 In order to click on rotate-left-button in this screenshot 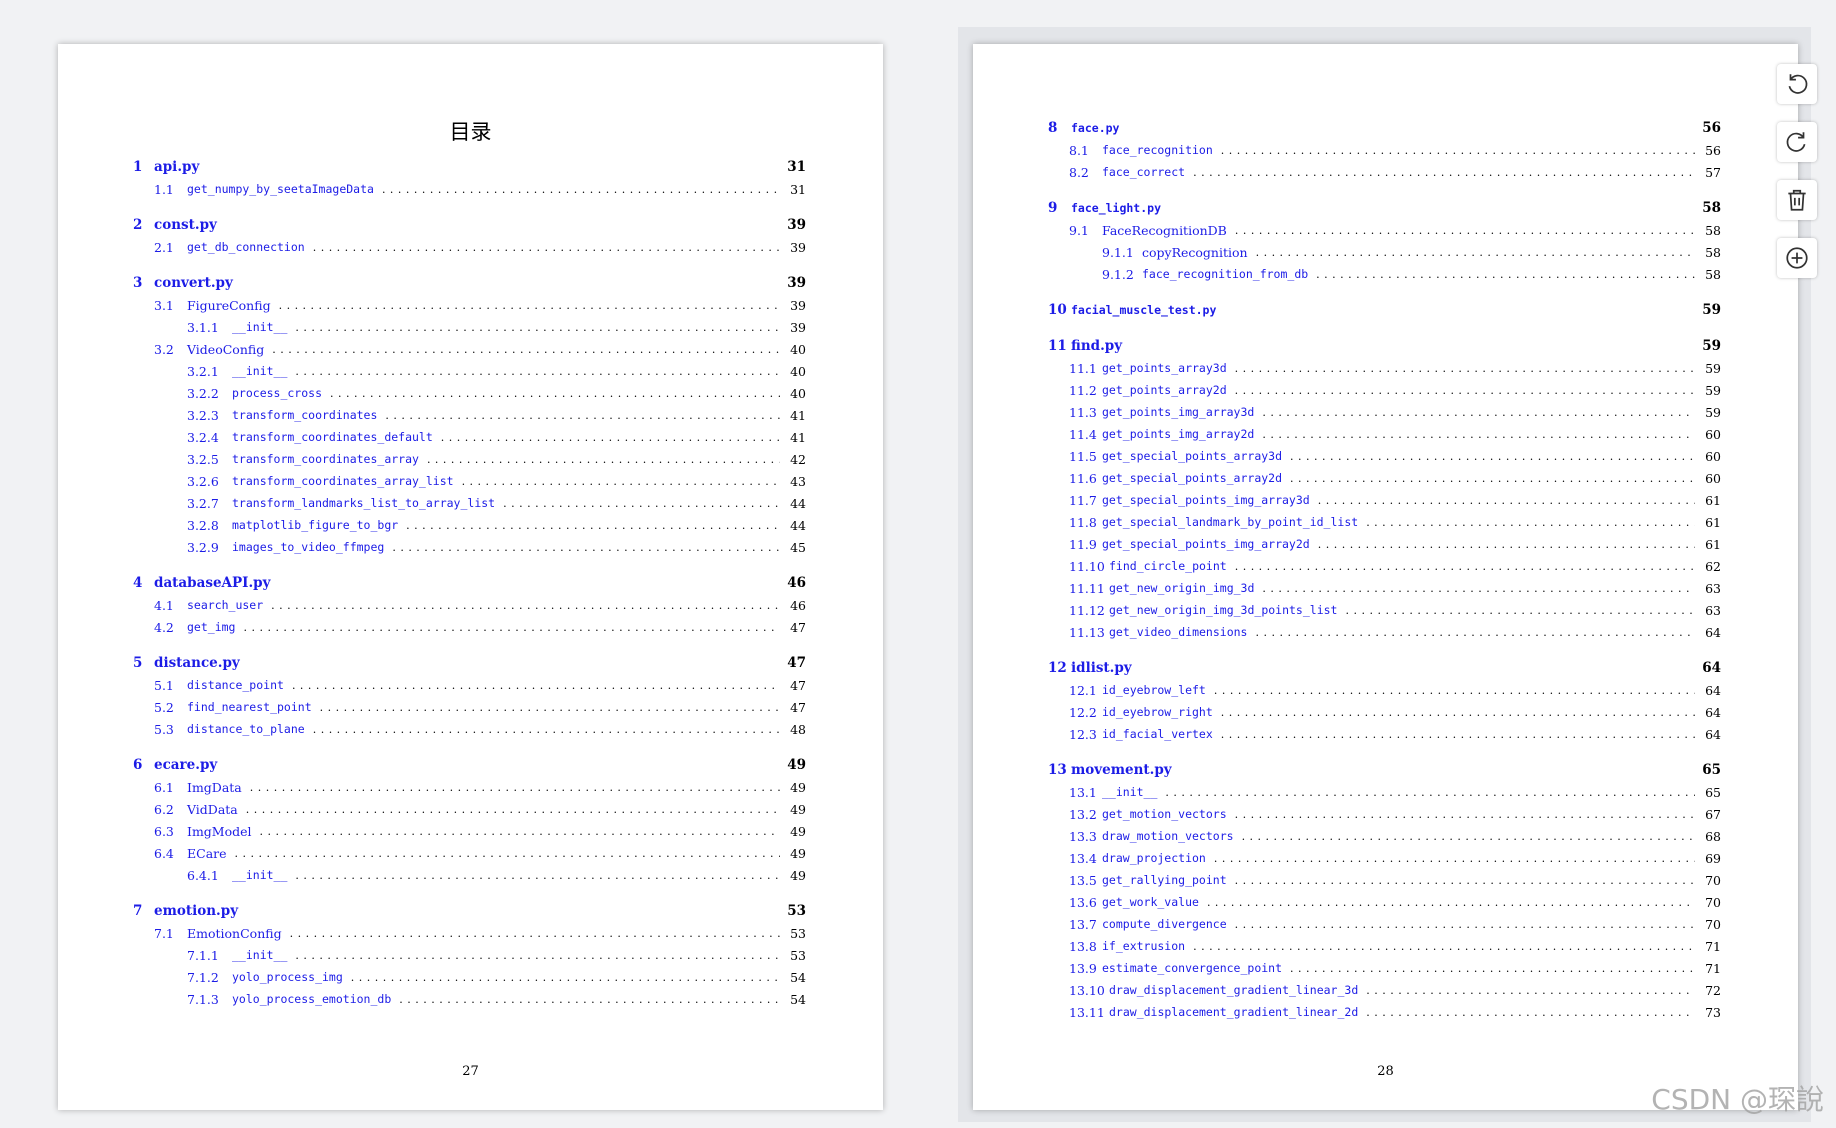, I will do `click(1797, 84)`.